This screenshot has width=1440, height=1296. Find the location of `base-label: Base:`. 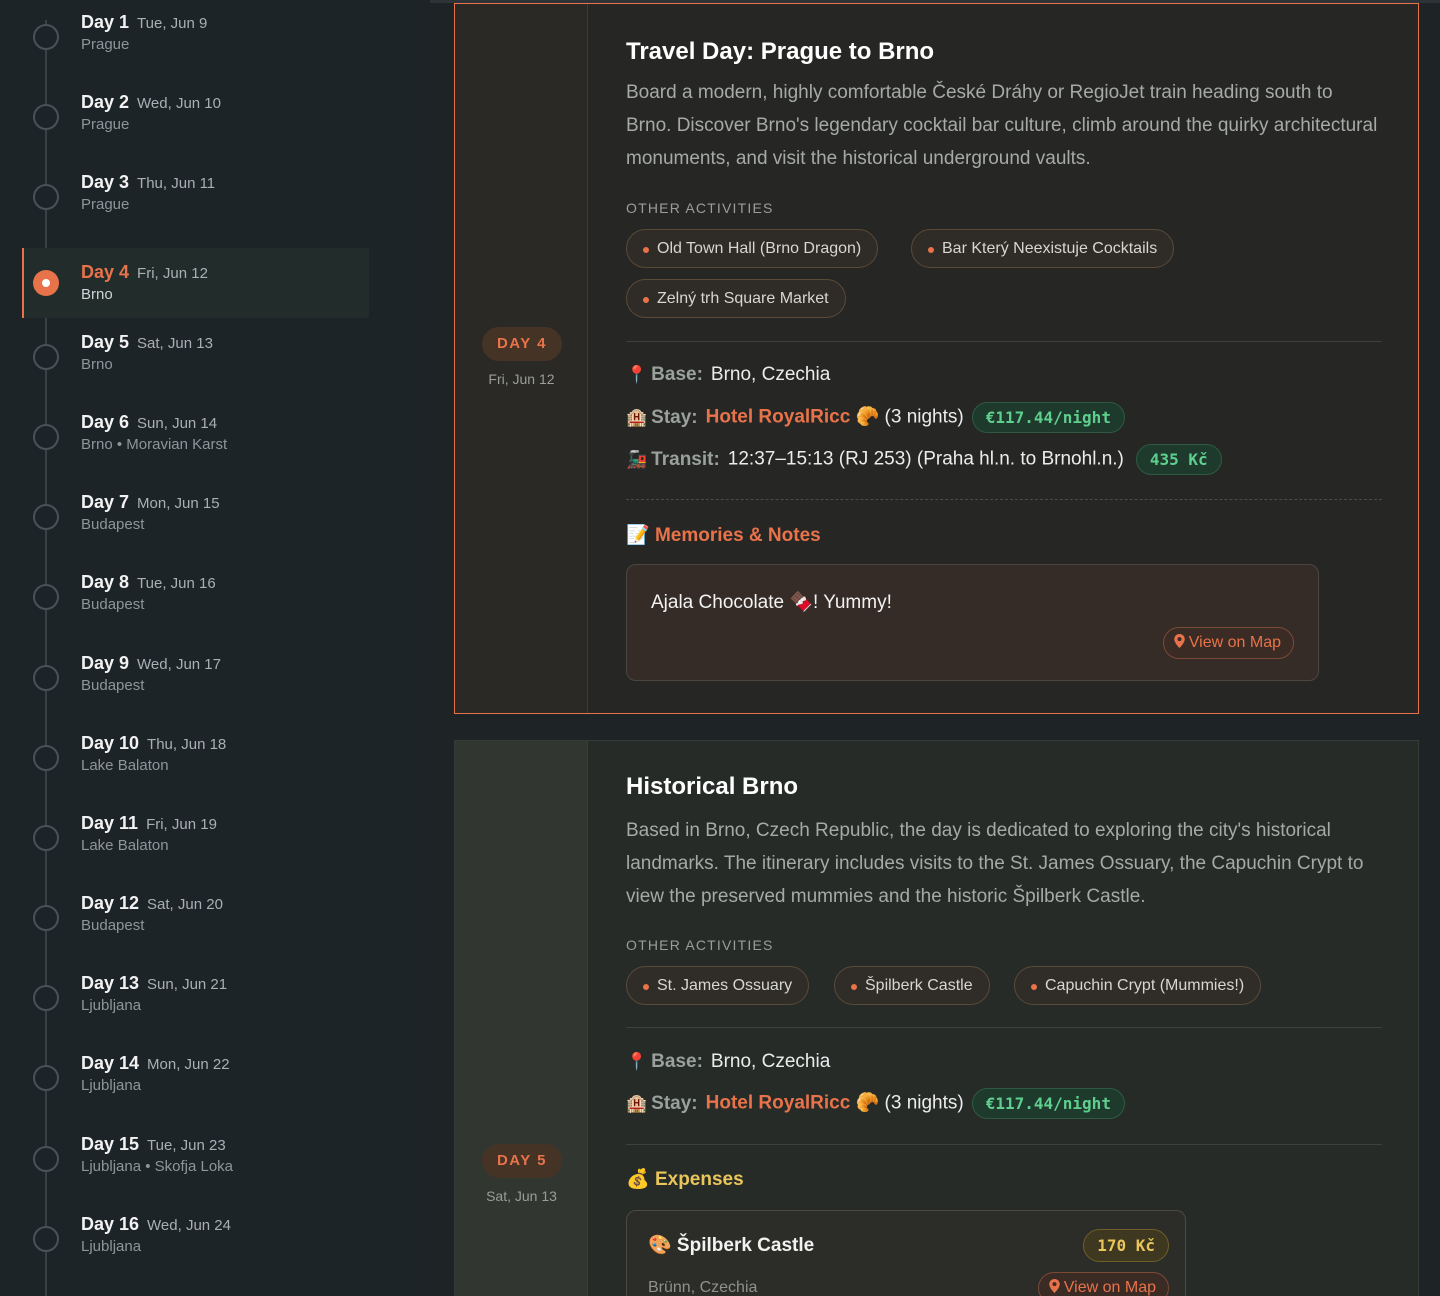

base-label: Base: is located at coordinates (677, 374).